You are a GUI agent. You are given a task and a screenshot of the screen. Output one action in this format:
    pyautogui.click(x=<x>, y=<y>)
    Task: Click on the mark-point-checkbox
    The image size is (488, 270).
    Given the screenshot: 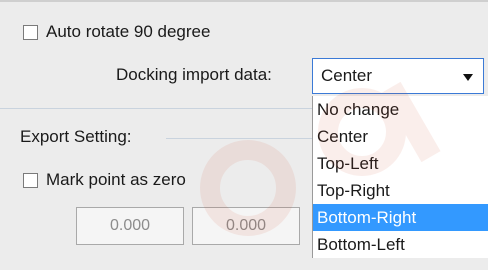 What is the action you would take?
    pyautogui.click(x=30, y=180)
    